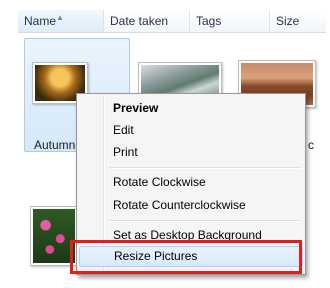  Describe the element at coordinates (60, 17) in the screenshot. I see `sort-ascending-icon: ▲` at that location.